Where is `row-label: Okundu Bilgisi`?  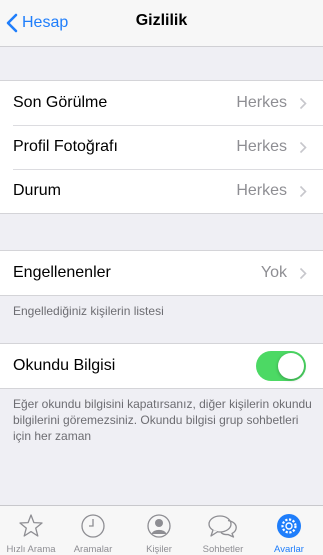
row-label: Okundu Bilgisi is located at coordinates (64, 365).